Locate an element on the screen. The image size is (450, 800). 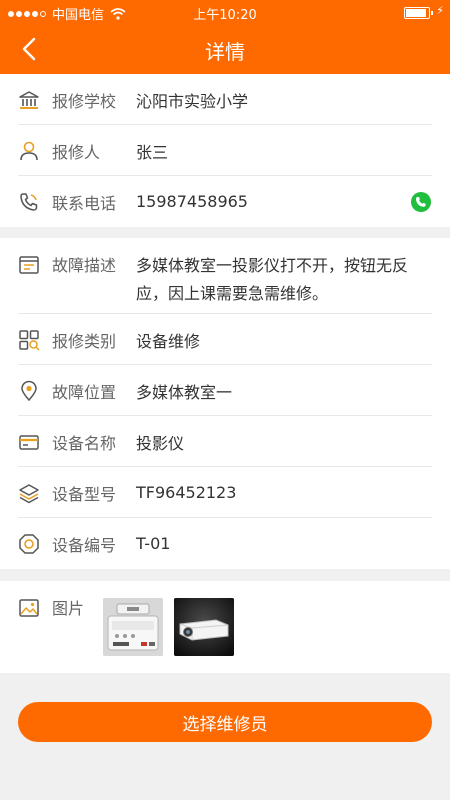
description-value: 多媒体教室一投影仪打不开，按钮无反应，因上课需要急需维修。 is located at coordinates (272, 279).